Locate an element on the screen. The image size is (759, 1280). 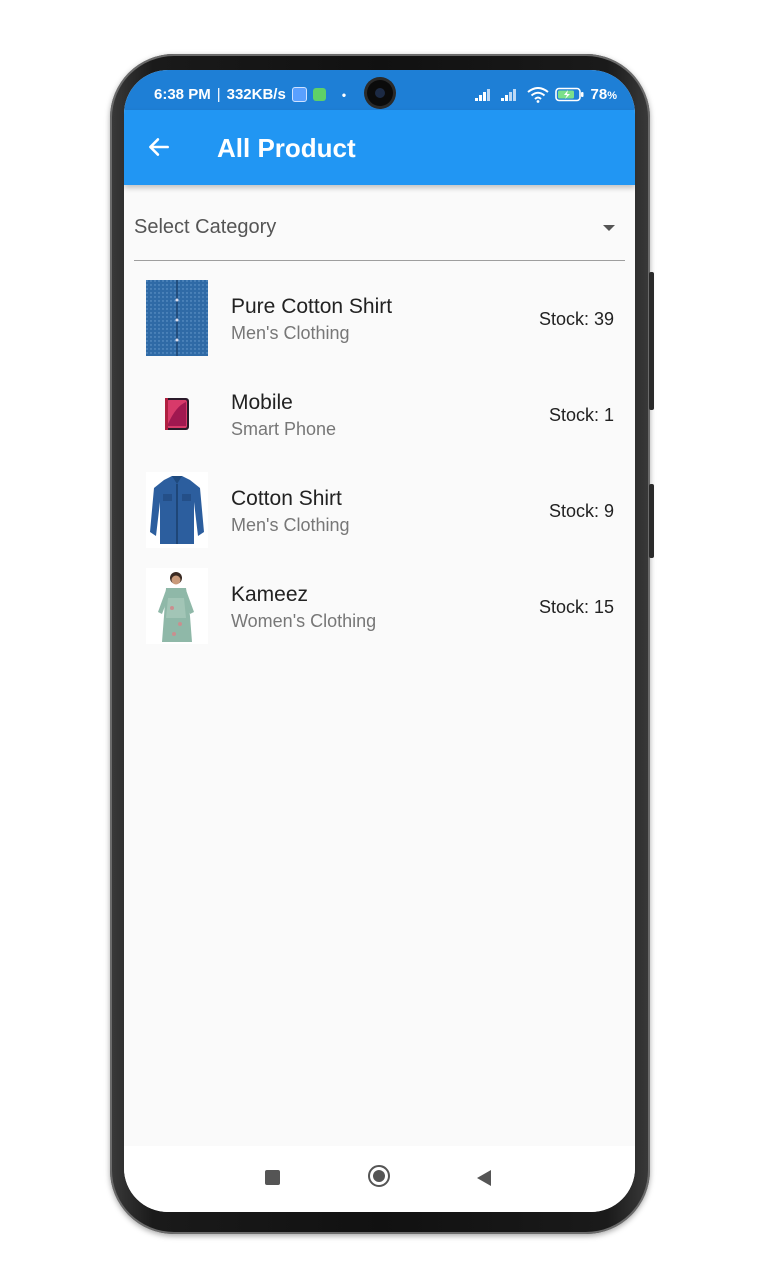
product-stock: Stock: 39 is located at coordinates (576, 319).